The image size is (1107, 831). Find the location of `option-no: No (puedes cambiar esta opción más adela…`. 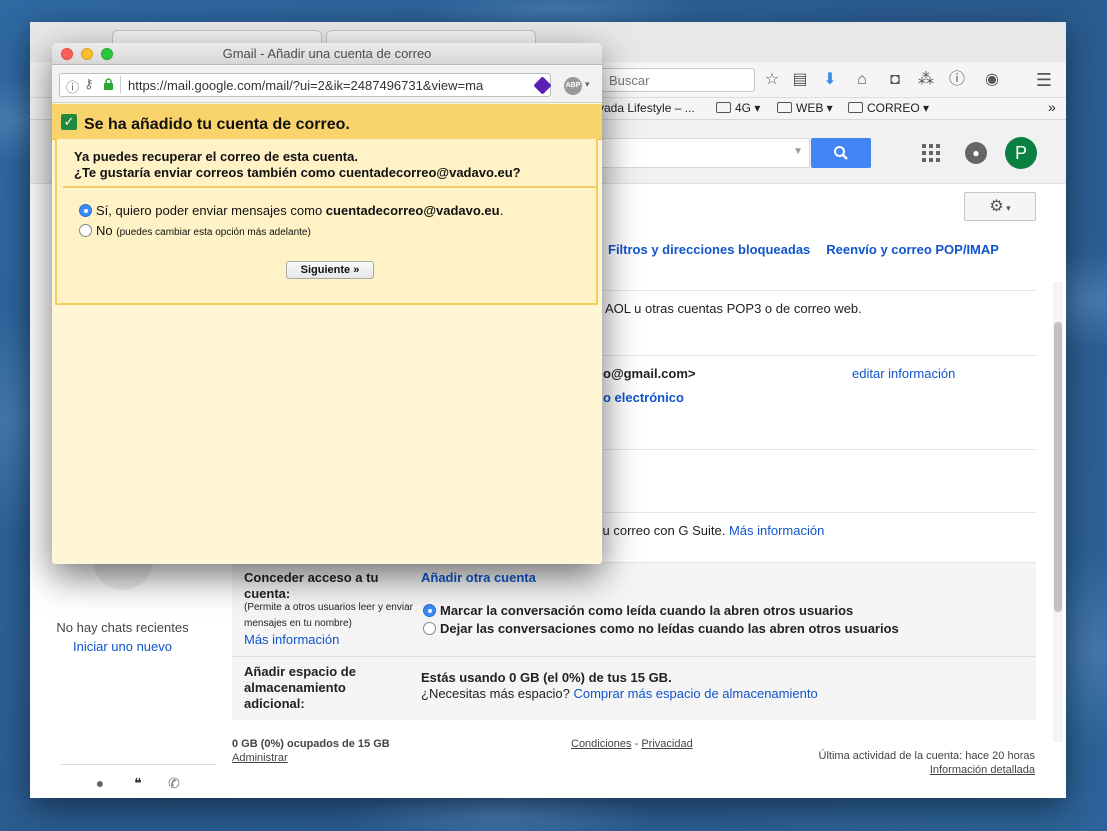

option-no: No (puedes cambiar esta opción más adela… is located at coordinates (195, 230).